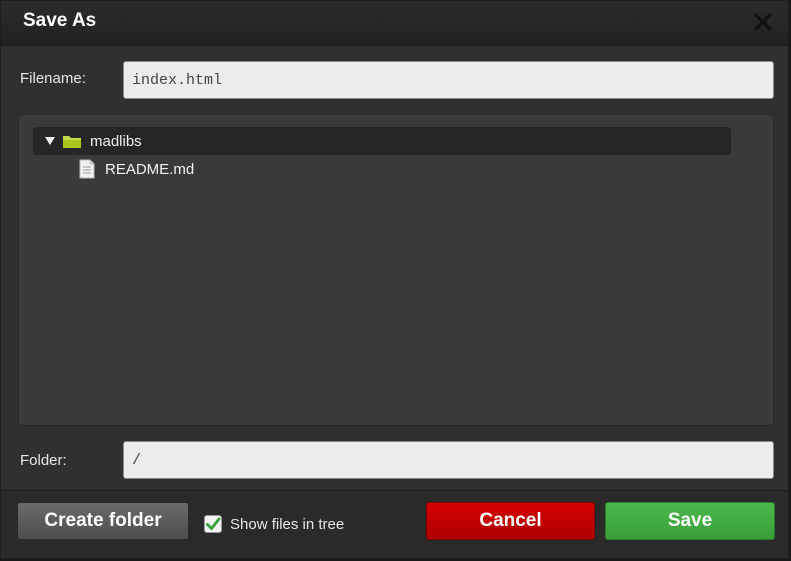 The image size is (791, 561). I want to click on tree-item-readme: README.md, so click(136, 169).